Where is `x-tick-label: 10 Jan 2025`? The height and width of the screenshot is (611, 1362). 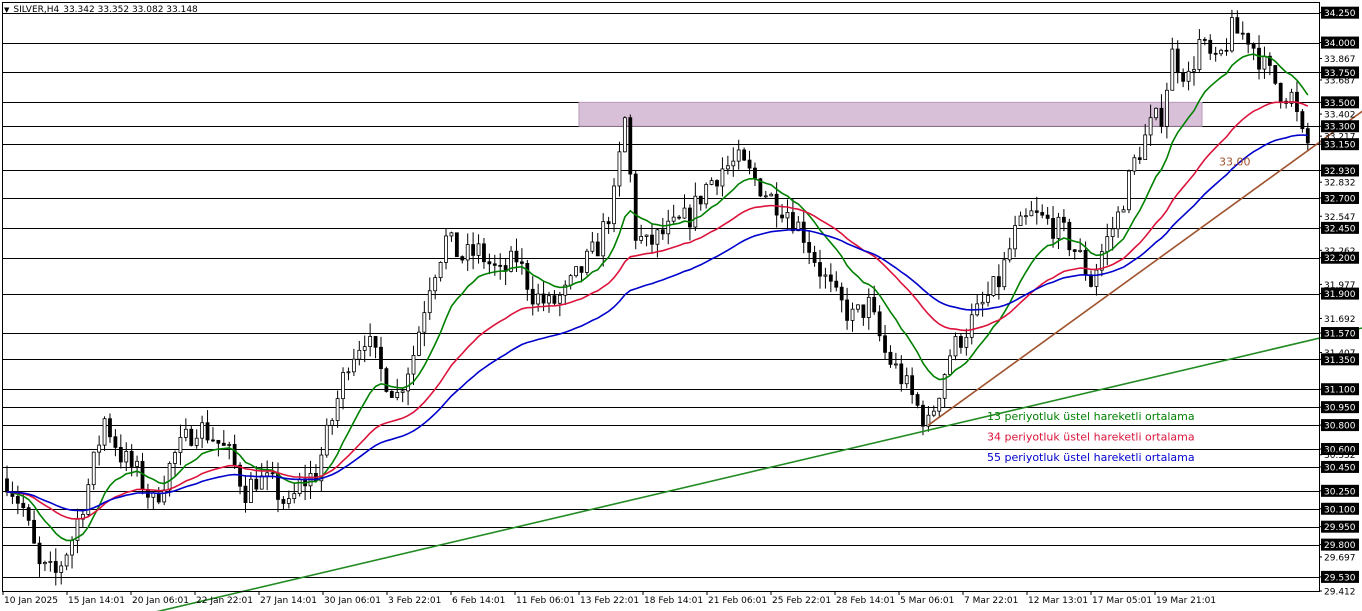
x-tick-label: 10 Jan 2025 is located at coordinates (31, 601).